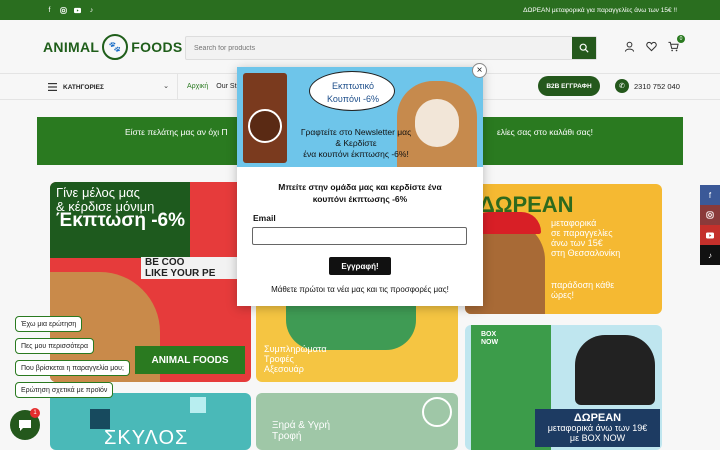  What do you see at coordinates (437, 412) in the screenshot?
I see `animal-foods-seal-icon` at bounding box center [437, 412].